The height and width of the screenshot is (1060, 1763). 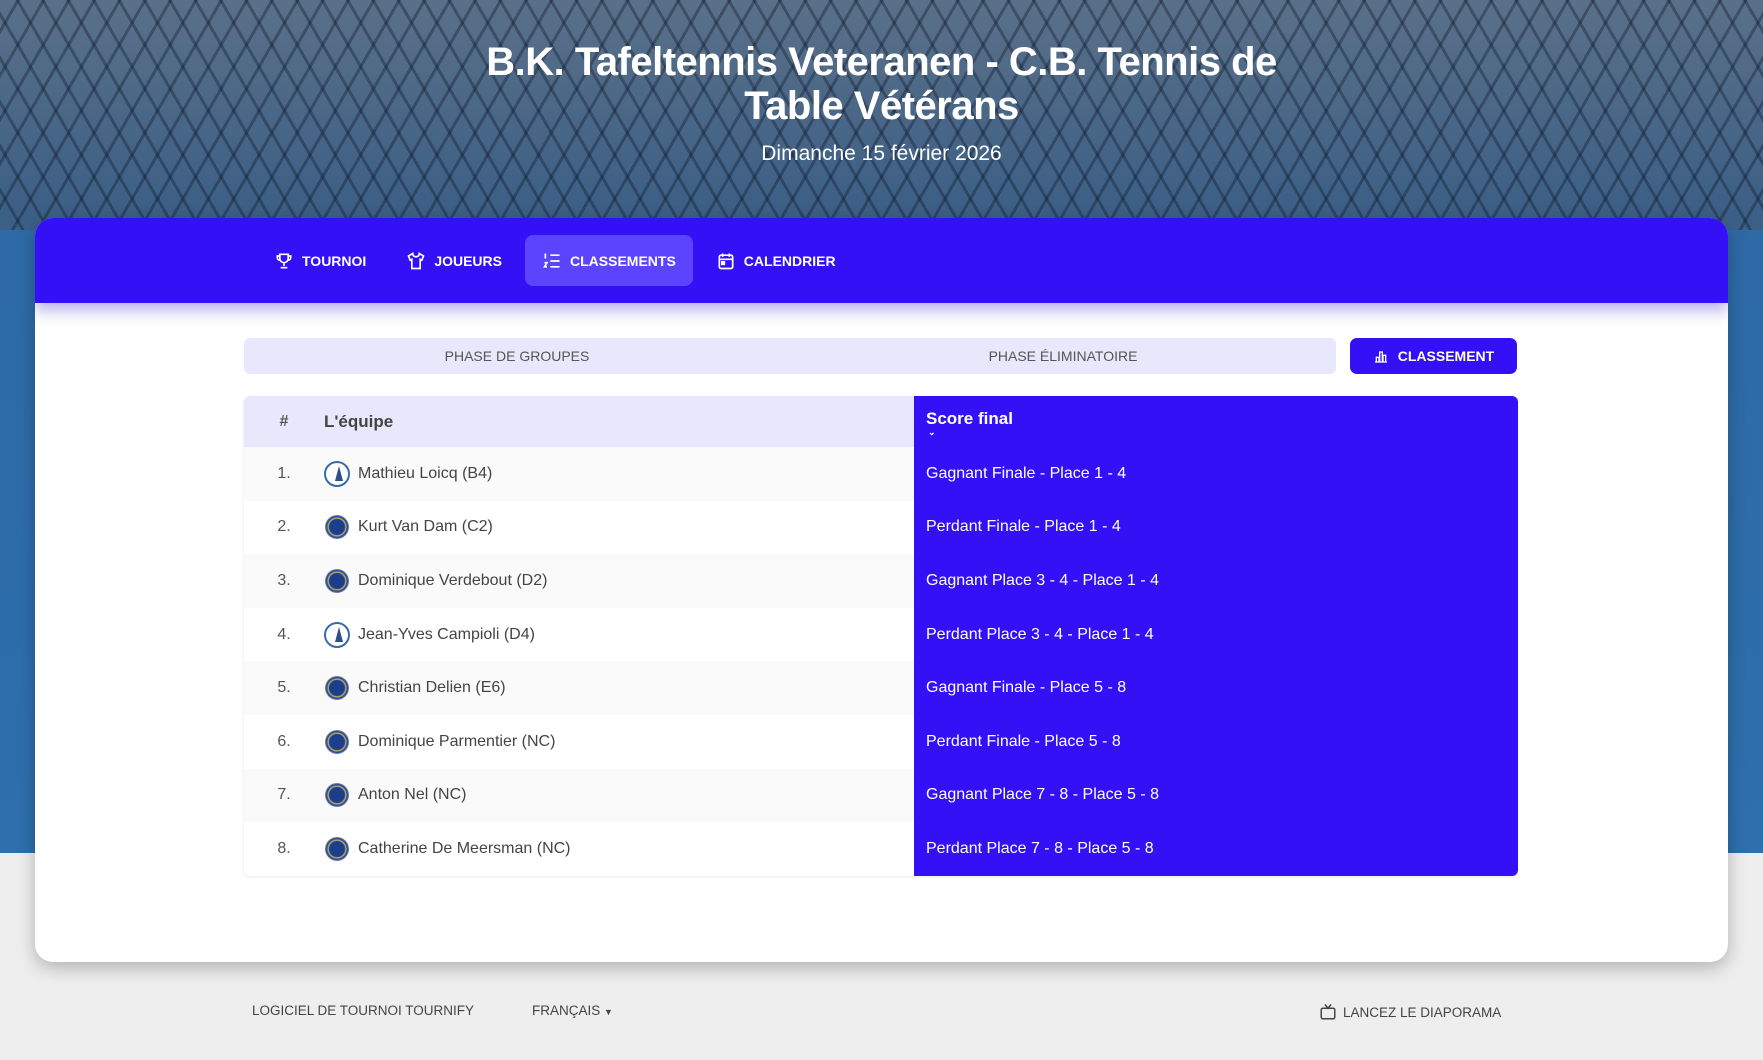 What do you see at coordinates (726, 261) in the screenshot?
I see `calendar-icon` at bounding box center [726, 261].